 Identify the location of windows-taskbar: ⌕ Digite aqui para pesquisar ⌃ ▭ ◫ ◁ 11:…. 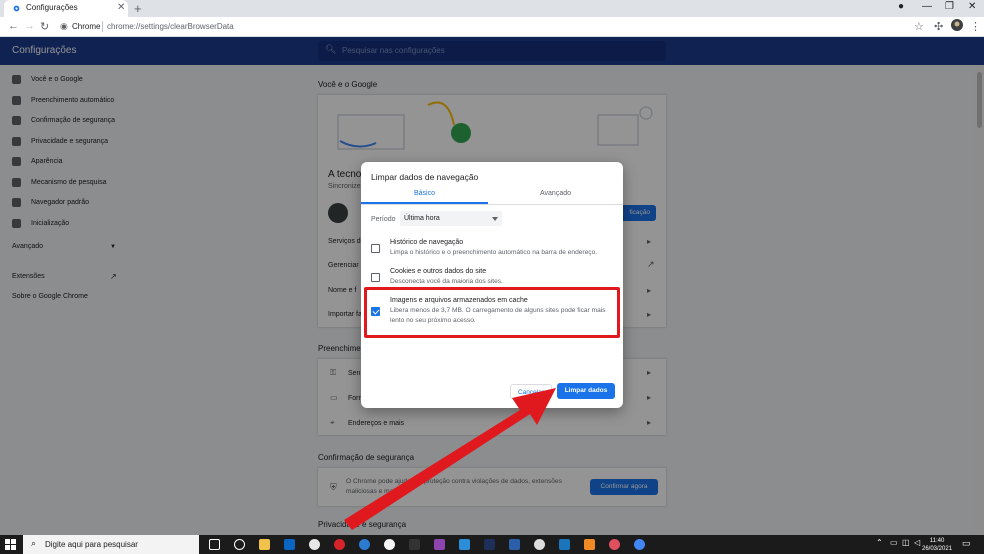
(492, 544).